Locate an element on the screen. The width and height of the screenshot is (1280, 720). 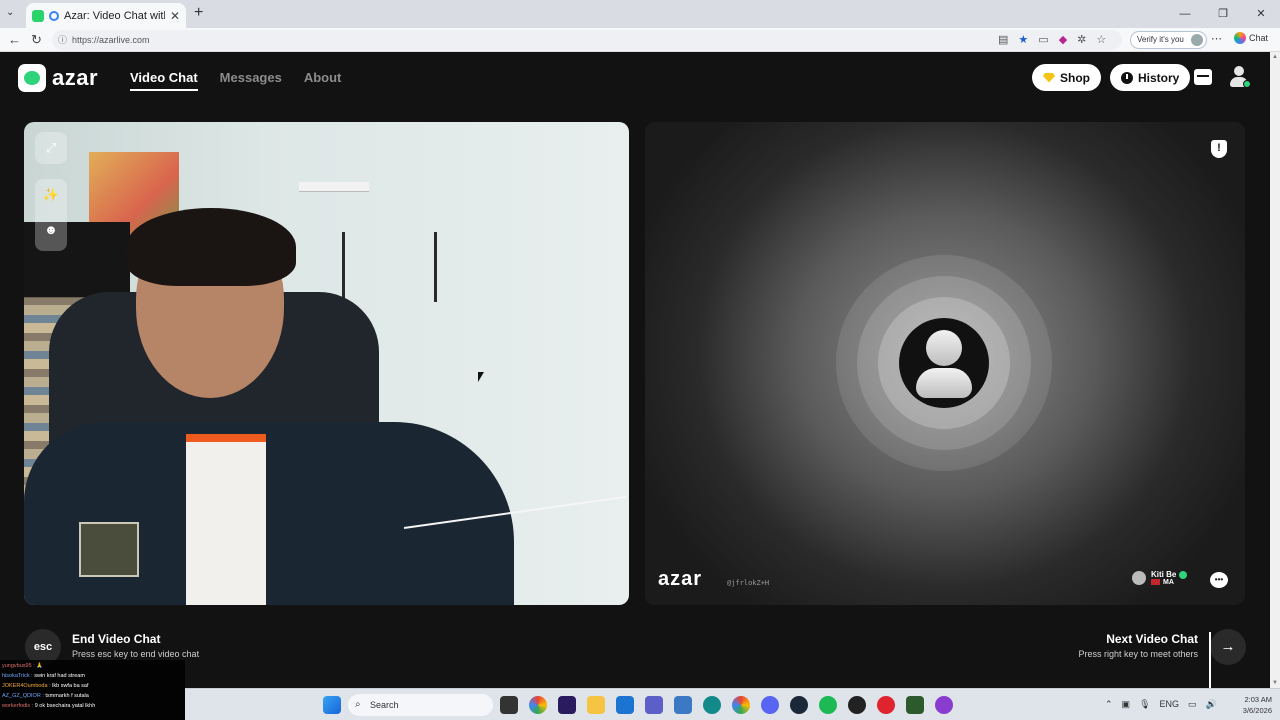
tab-azar: Azar: Video Chat with New Pe ✕ is located at coordinates (106, 15).